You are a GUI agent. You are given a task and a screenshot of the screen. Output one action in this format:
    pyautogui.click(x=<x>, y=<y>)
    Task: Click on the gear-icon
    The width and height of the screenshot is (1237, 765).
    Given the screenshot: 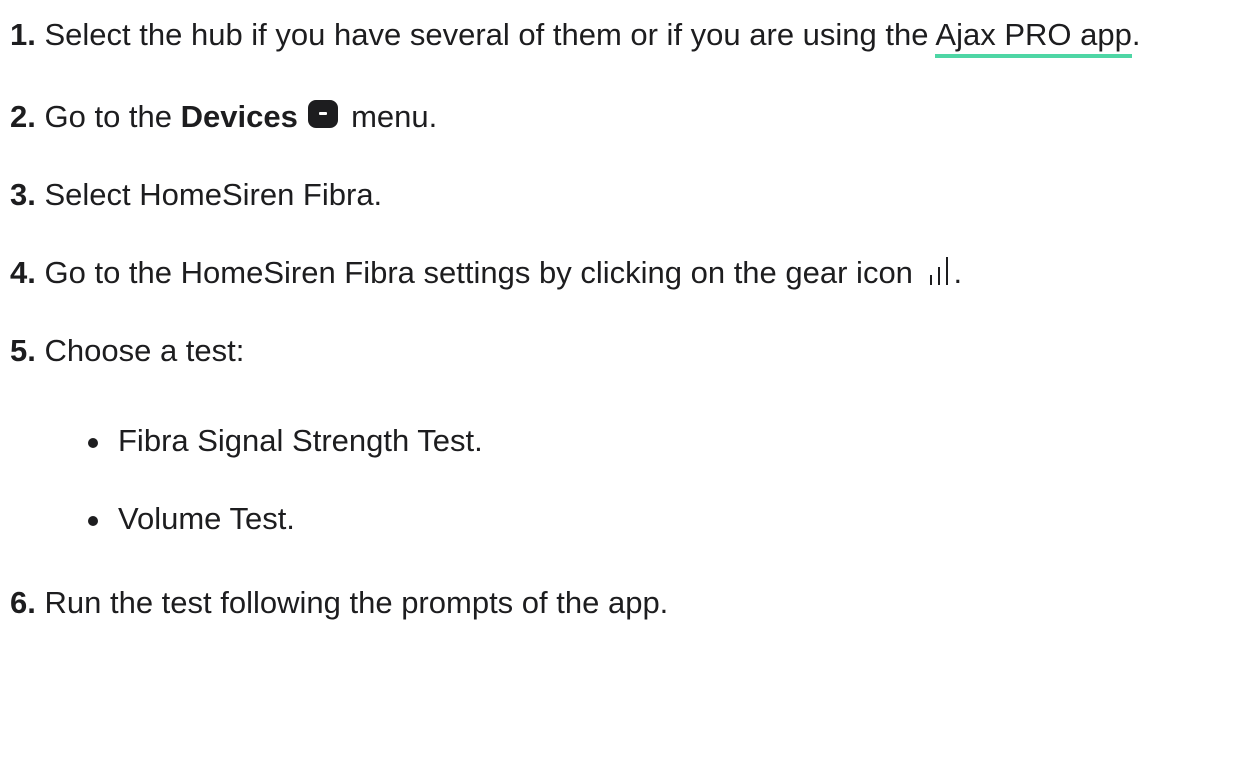 What is the action you would take?
    pyautogui.click(x=941, y=271)
    